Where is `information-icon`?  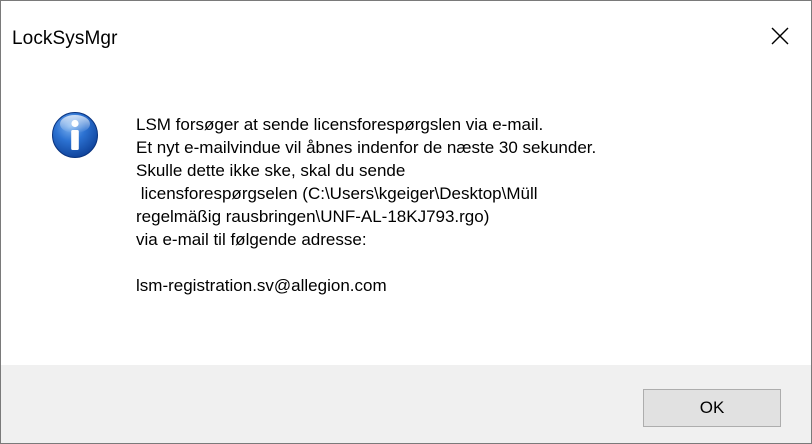 information-icon is located at coordinates (75, 135).